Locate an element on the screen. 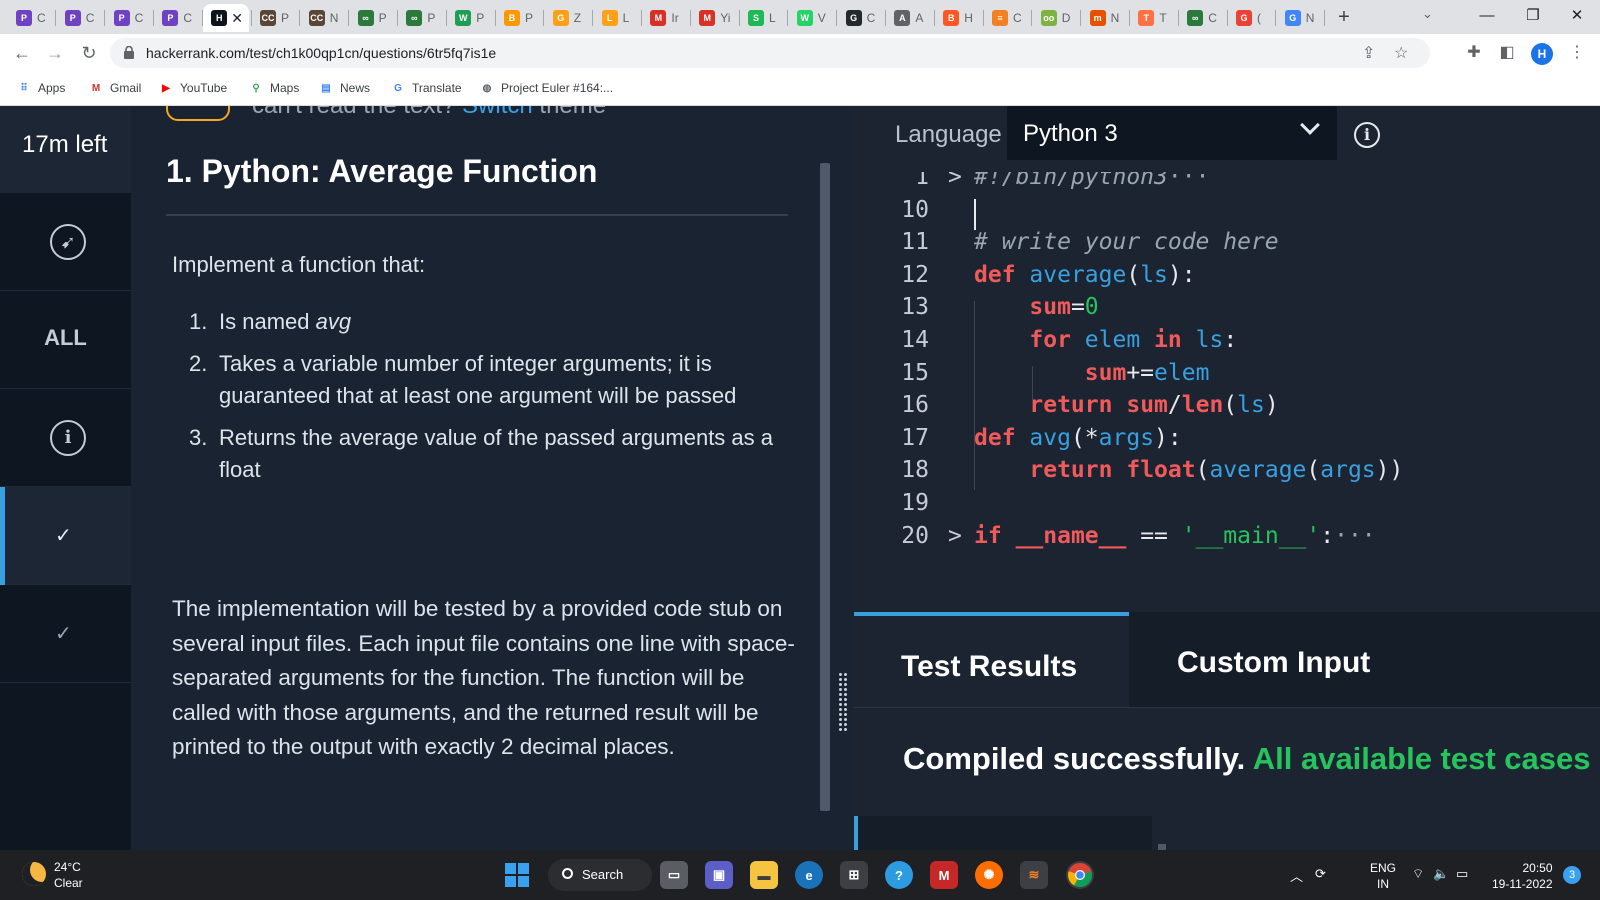 The height and width of the screenshot is (900, 1600). editor-info-icon: i is located at coordinates (1367, 135).